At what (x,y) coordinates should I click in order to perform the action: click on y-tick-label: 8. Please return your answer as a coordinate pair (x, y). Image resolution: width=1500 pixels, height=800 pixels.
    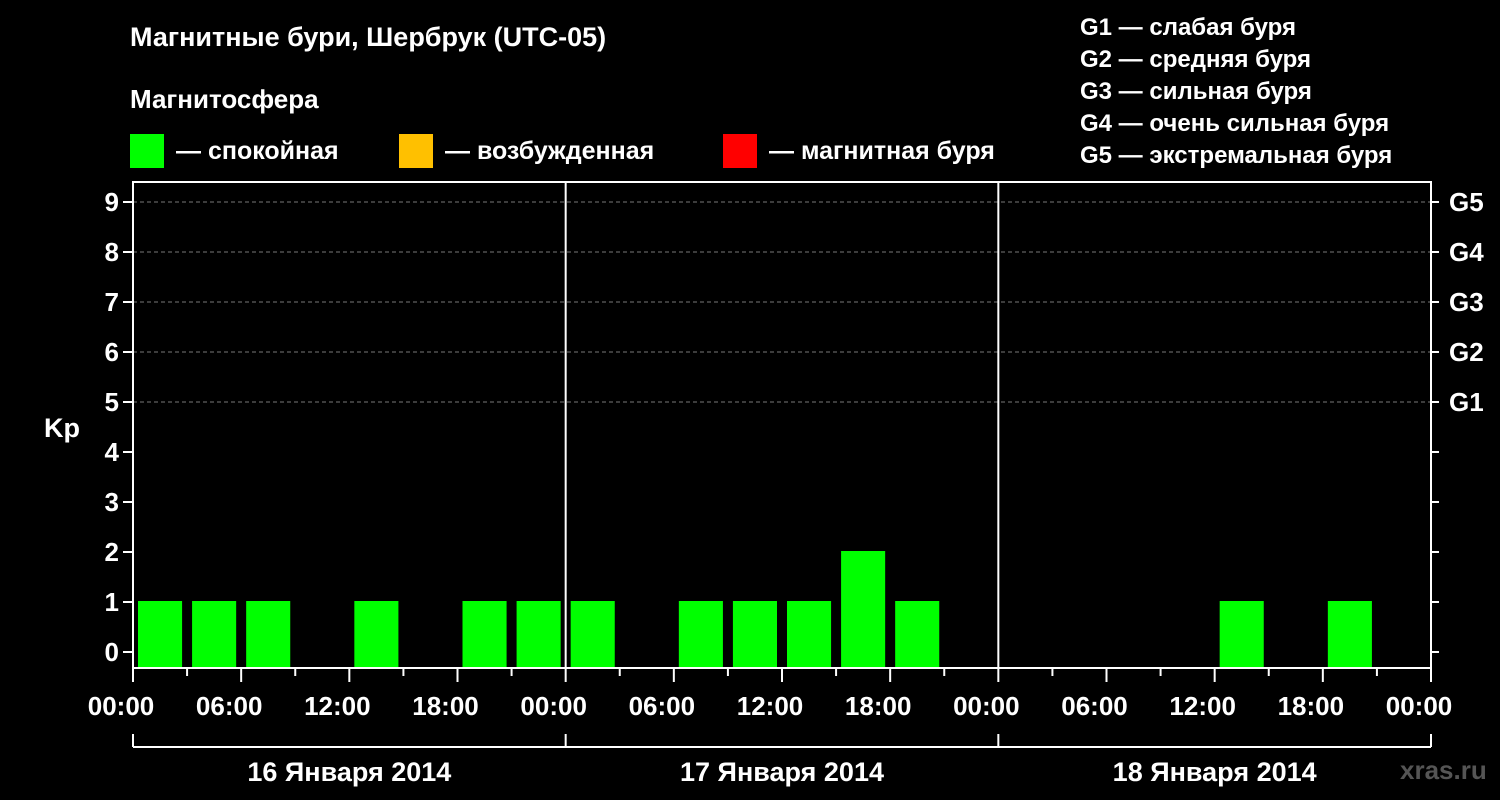
    Looking at the image, I should click on (112, 252).